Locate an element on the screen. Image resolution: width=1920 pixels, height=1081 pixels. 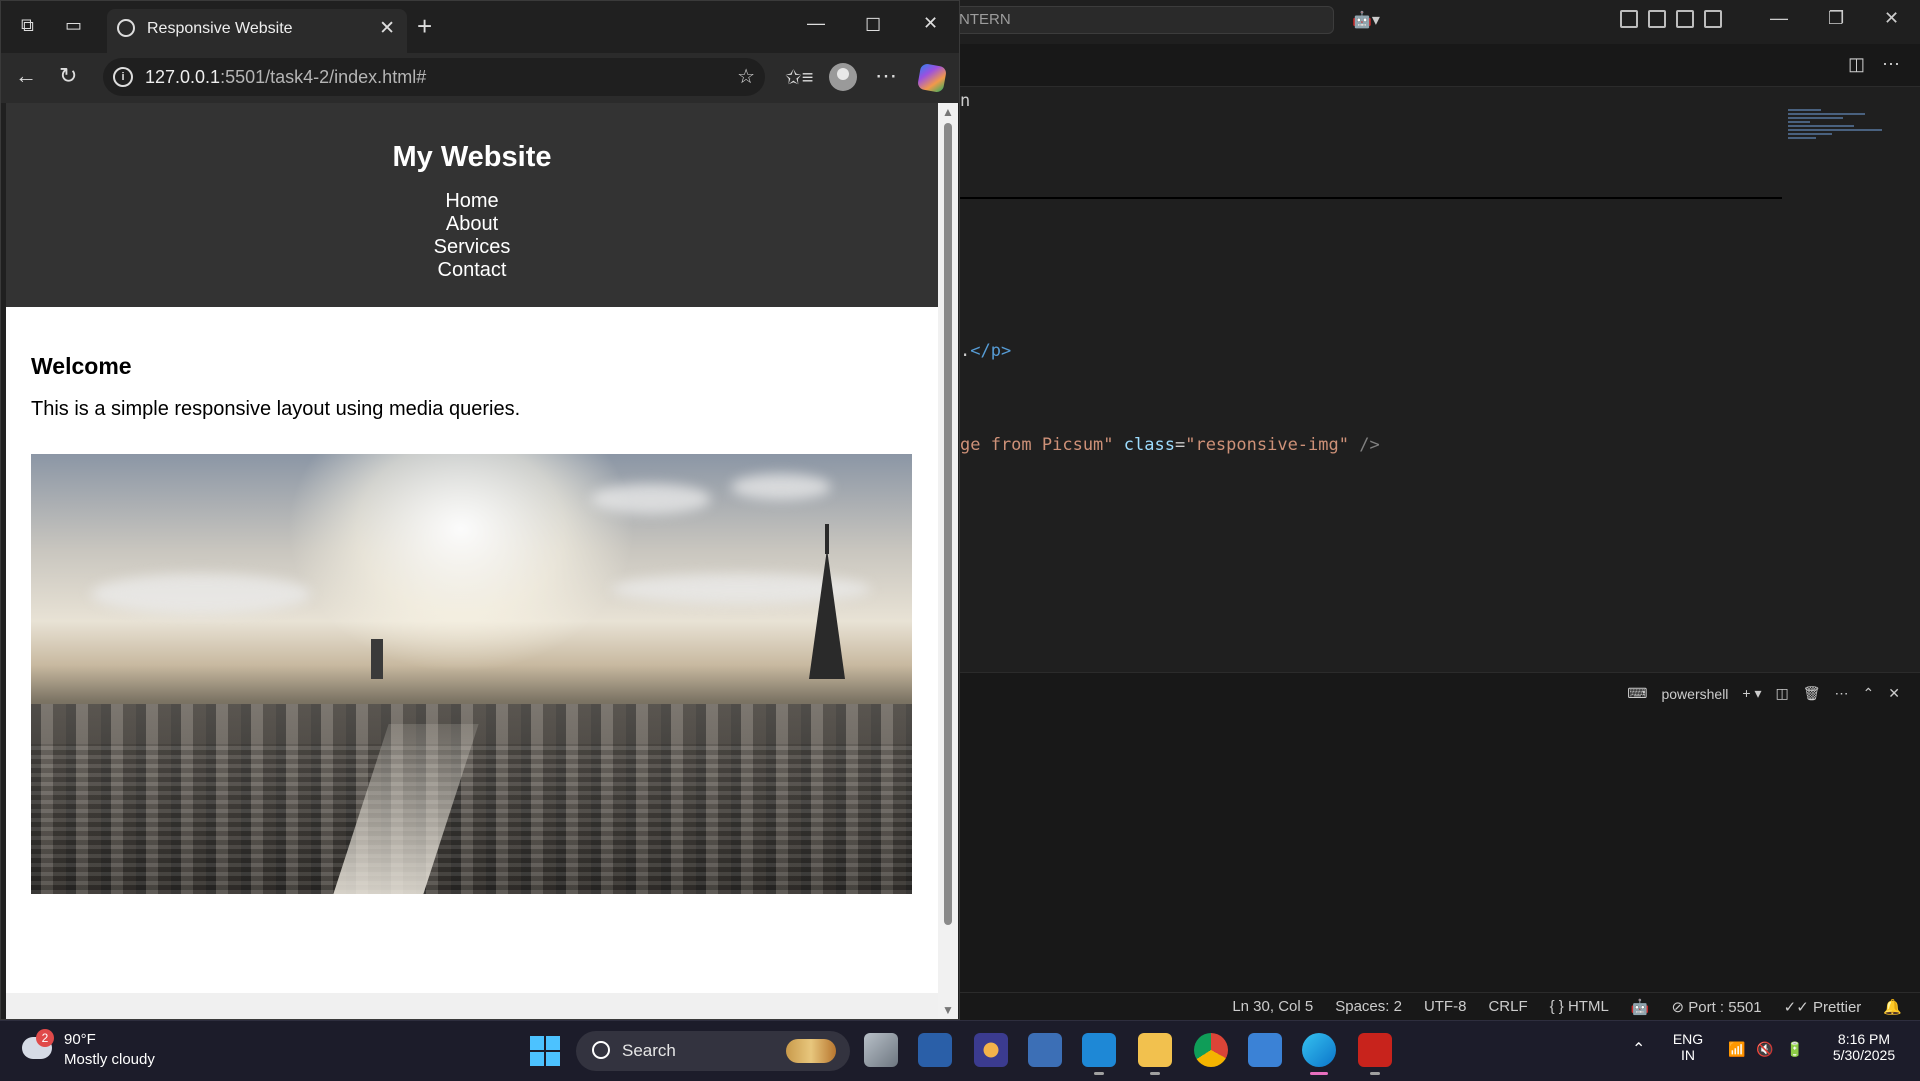
restore-icon: ❐ is located at coordinates (1836, 18).